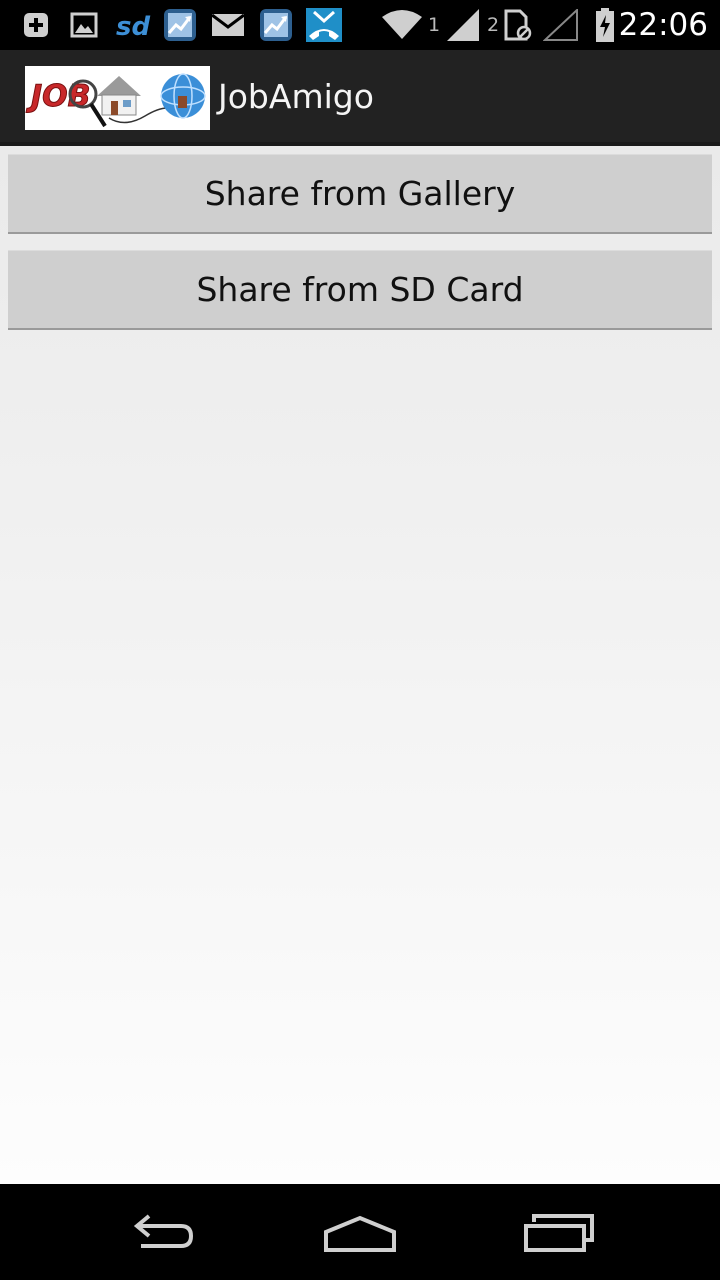 The height and width of the screenshot is (1280, 720). I want to click on mail-icon, so click(228, 25).